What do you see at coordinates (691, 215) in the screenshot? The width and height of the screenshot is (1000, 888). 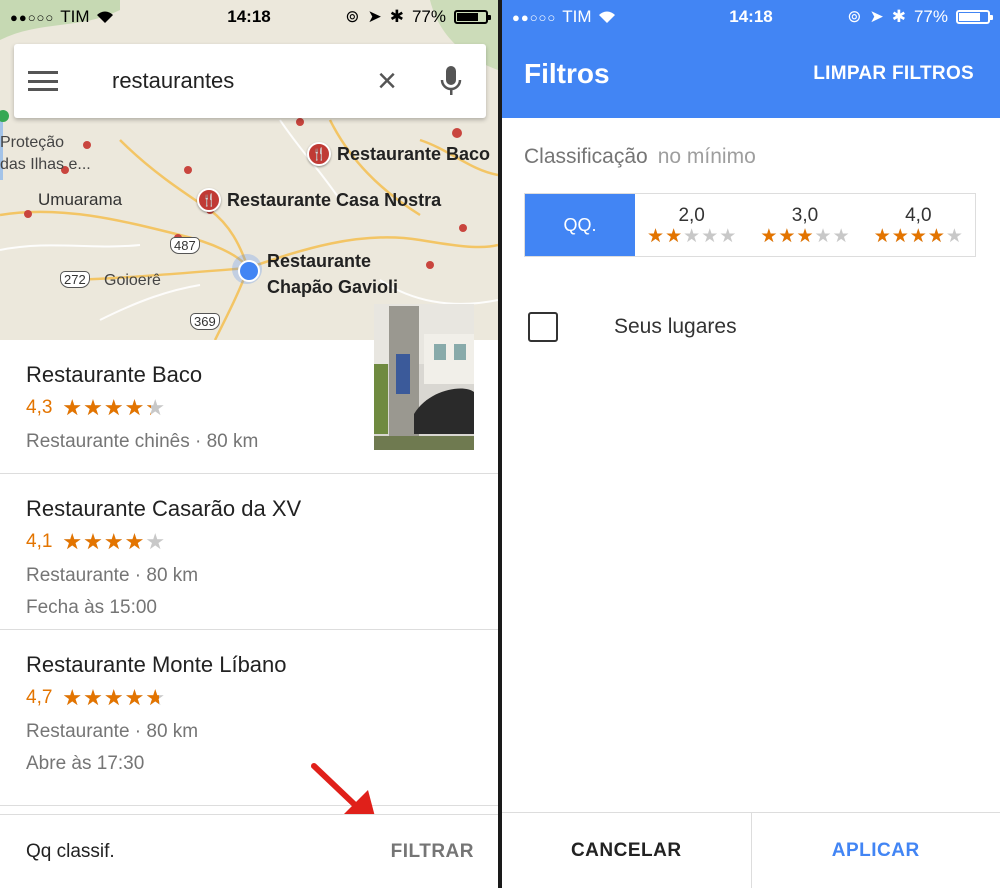 I see `rating-option-label: 2,0` at bounding box center [691, 215].